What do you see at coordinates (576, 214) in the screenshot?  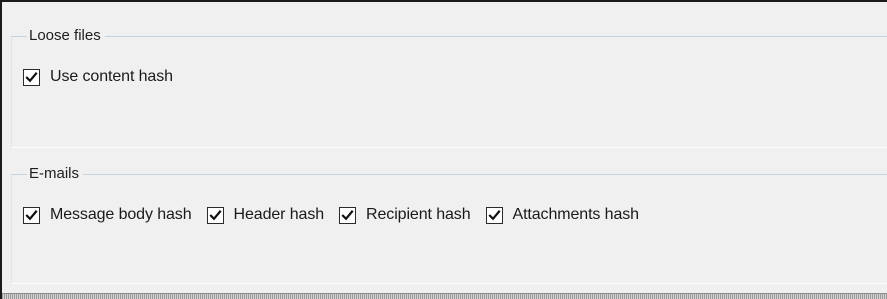 I see `attachments-hash-label: Attachments hash` at bounding box center [576, 214].